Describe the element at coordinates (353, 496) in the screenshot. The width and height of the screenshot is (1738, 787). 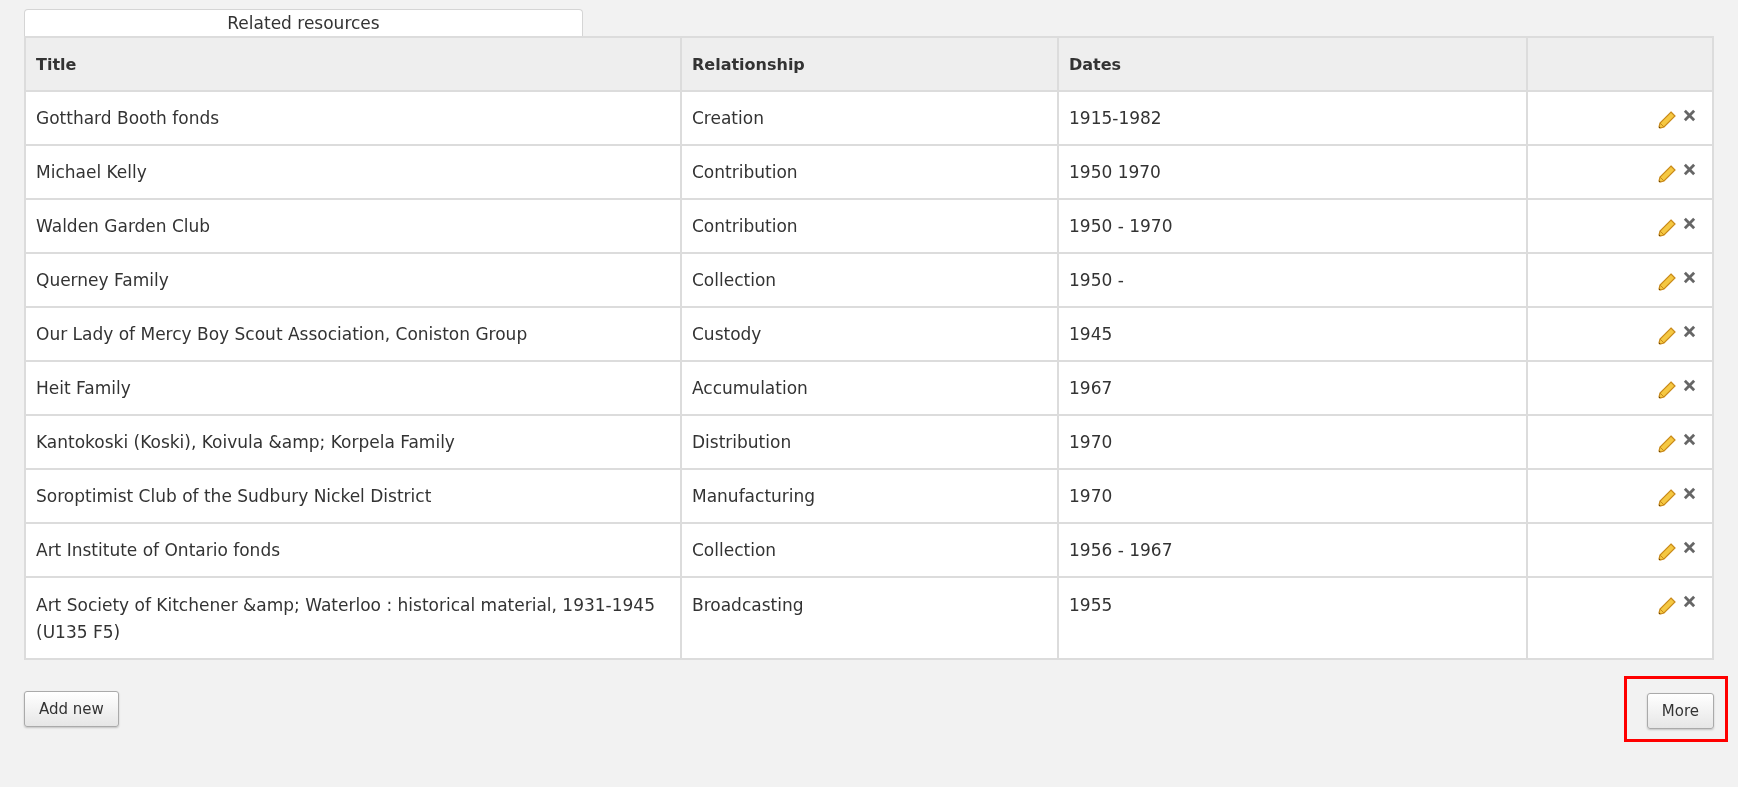
I see `title-cell: Soroptimist Club of the Sudbury Nickel District` at that location.